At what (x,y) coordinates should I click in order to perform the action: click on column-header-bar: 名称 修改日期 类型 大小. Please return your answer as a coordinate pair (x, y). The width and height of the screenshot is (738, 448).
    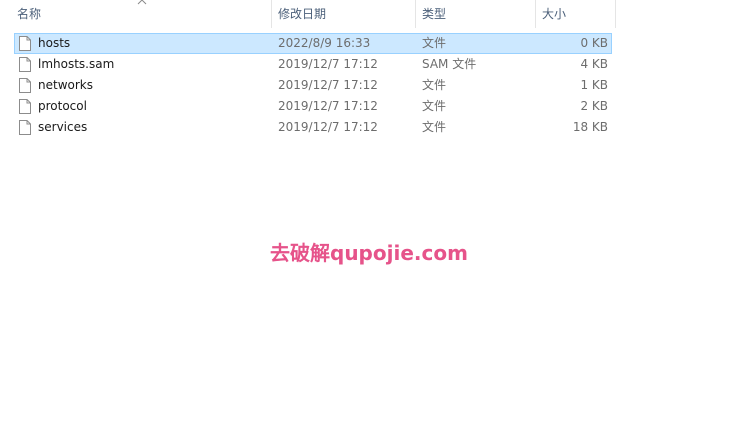
    Looking at the image, I should click on (369, 14).